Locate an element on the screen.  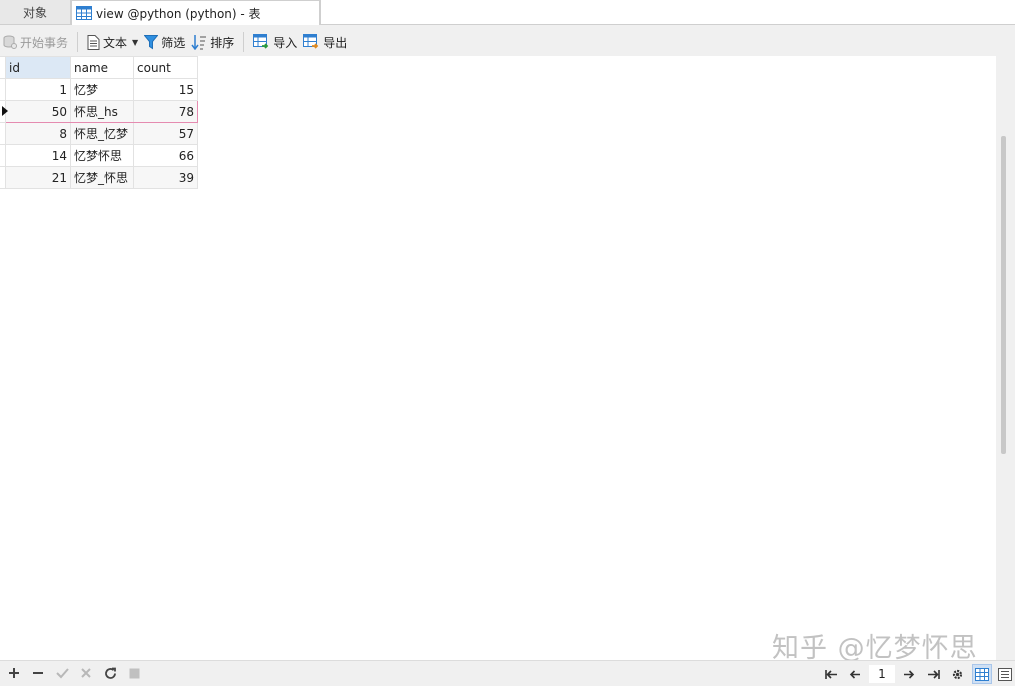
column-header-id: id is located at coordinates (38, 67).